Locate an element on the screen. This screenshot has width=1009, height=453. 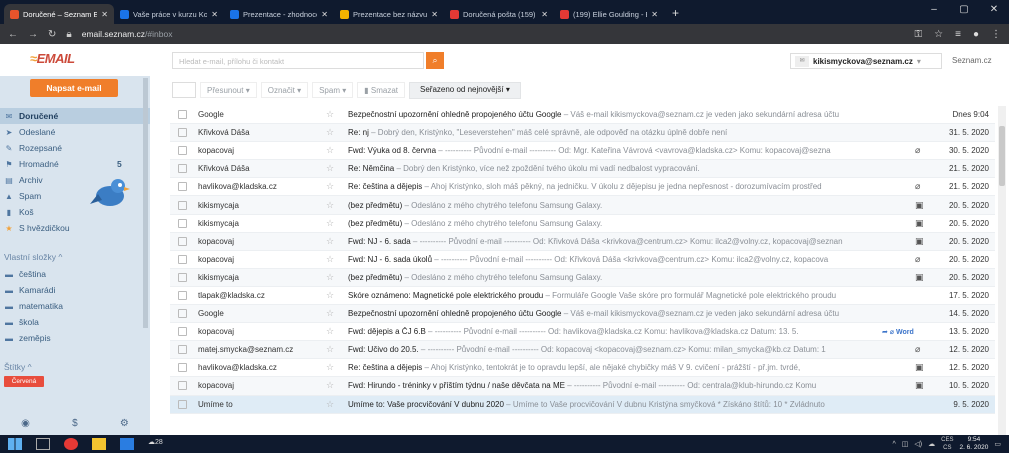
store-icon is located at coordinates (127, 444).